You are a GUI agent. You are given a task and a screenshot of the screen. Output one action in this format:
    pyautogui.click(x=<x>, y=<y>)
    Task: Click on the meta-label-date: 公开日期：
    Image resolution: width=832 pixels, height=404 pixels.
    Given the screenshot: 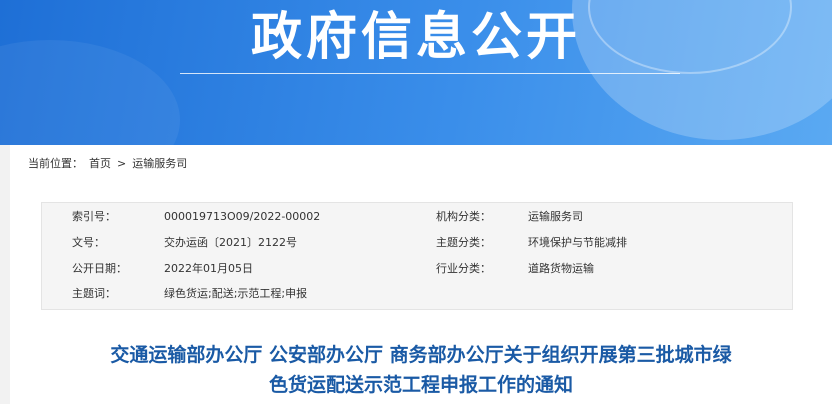 What is the action you would take?
    pyautogui.click(x=99, y=268)
    